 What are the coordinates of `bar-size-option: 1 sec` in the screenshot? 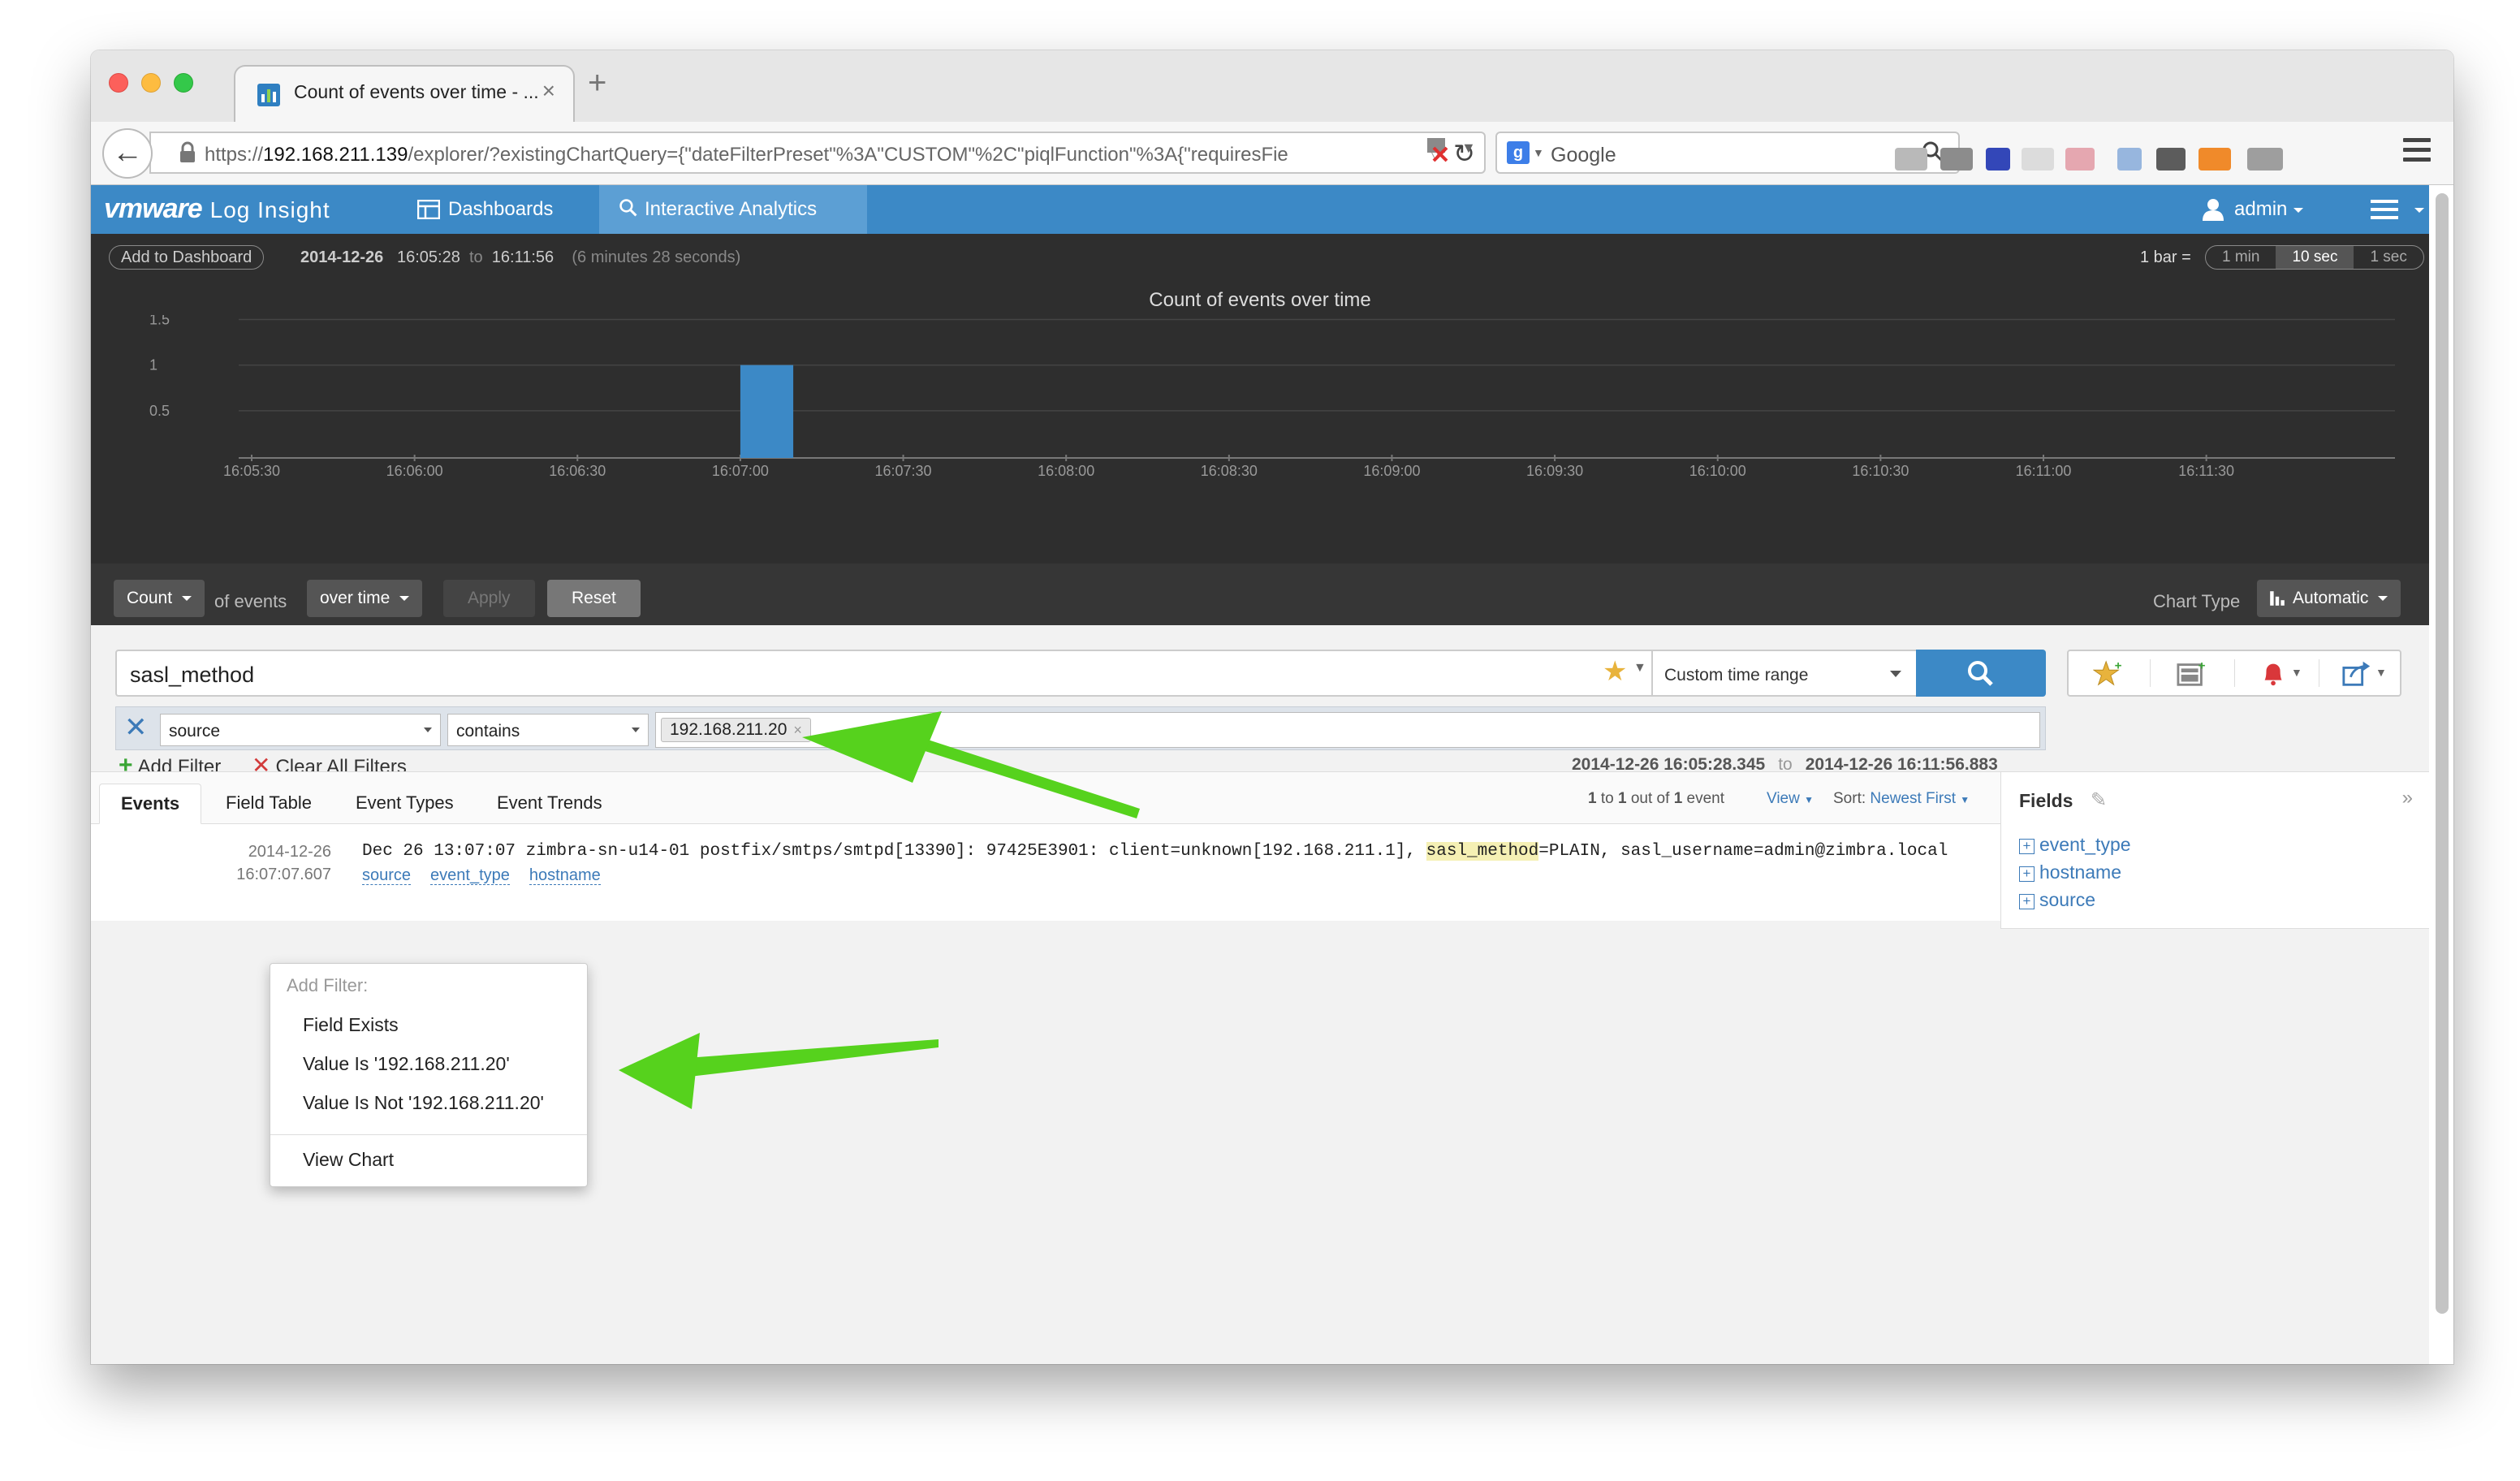 It's located at (2388, 257).